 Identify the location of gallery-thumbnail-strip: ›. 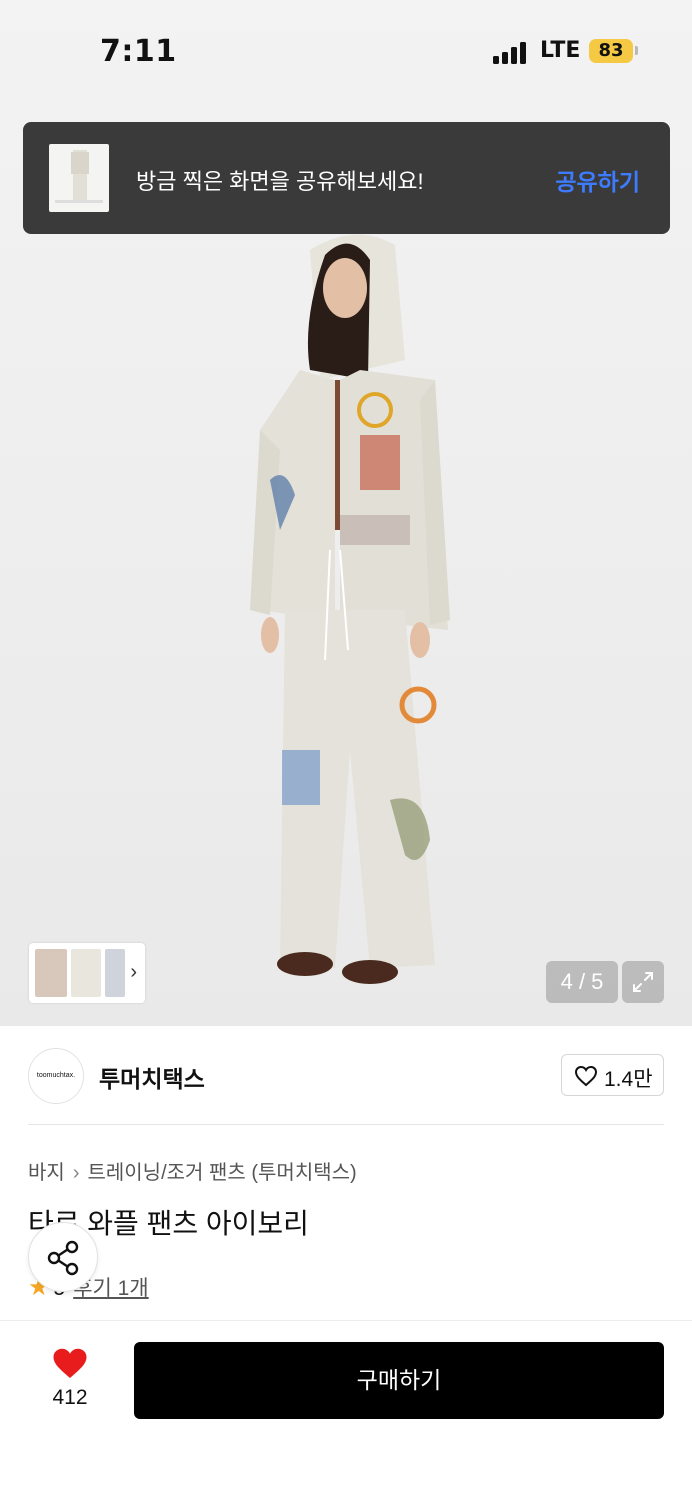
(87, 973).